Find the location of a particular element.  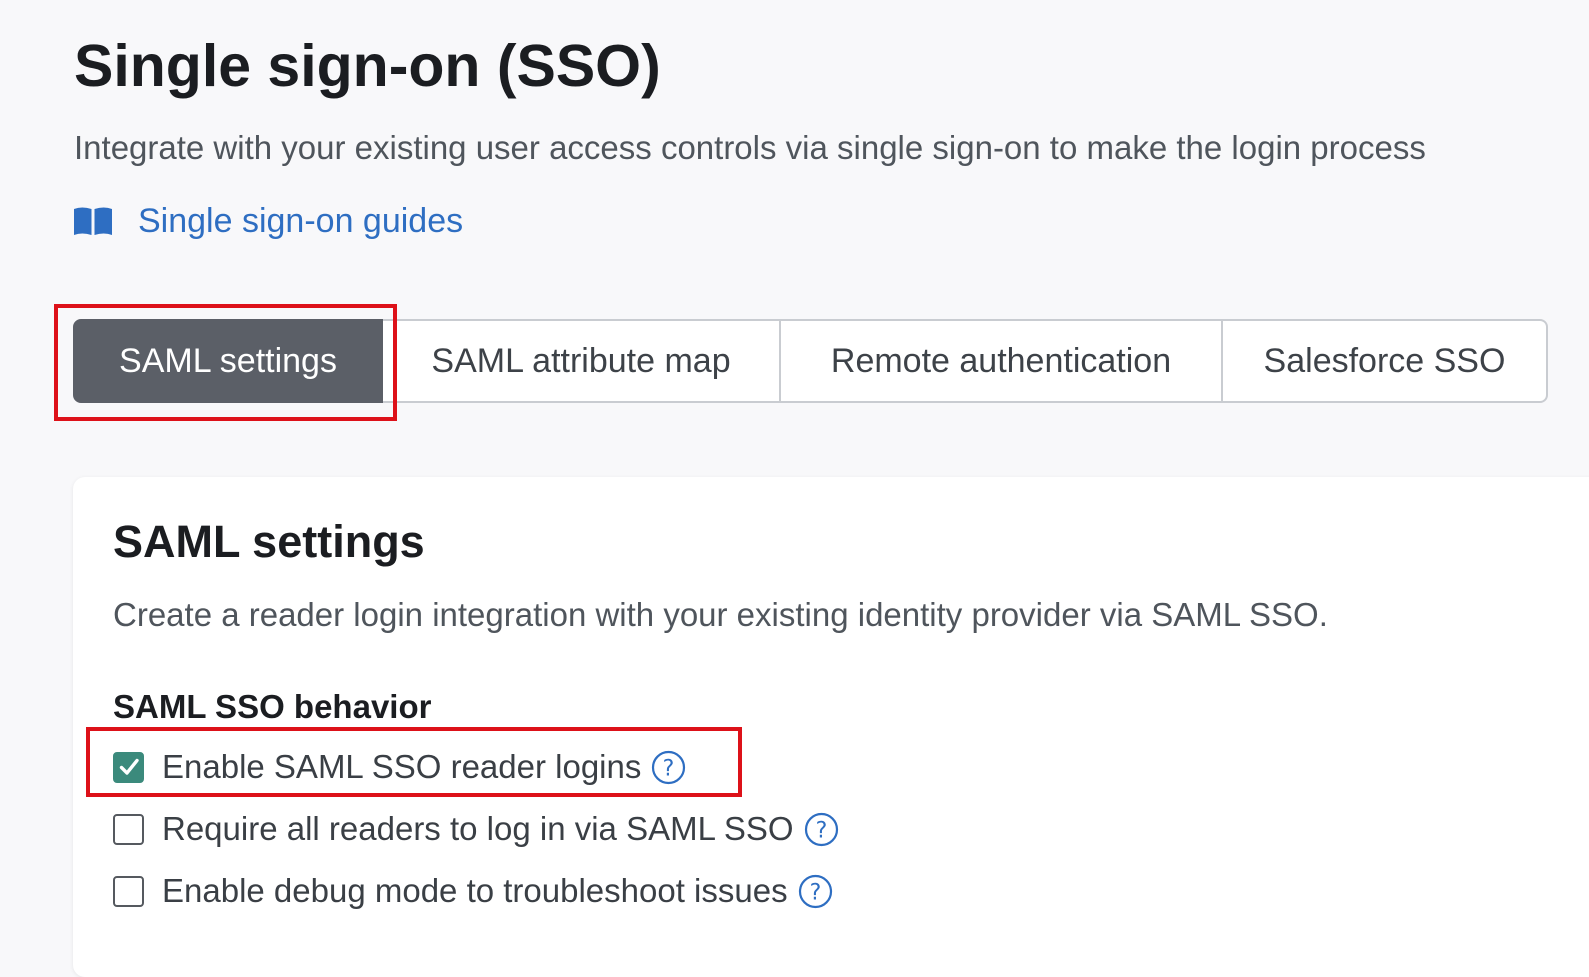

enable-saml-sso-label: Enable SAML SSO reader logins is located at coordinates (401, 767).